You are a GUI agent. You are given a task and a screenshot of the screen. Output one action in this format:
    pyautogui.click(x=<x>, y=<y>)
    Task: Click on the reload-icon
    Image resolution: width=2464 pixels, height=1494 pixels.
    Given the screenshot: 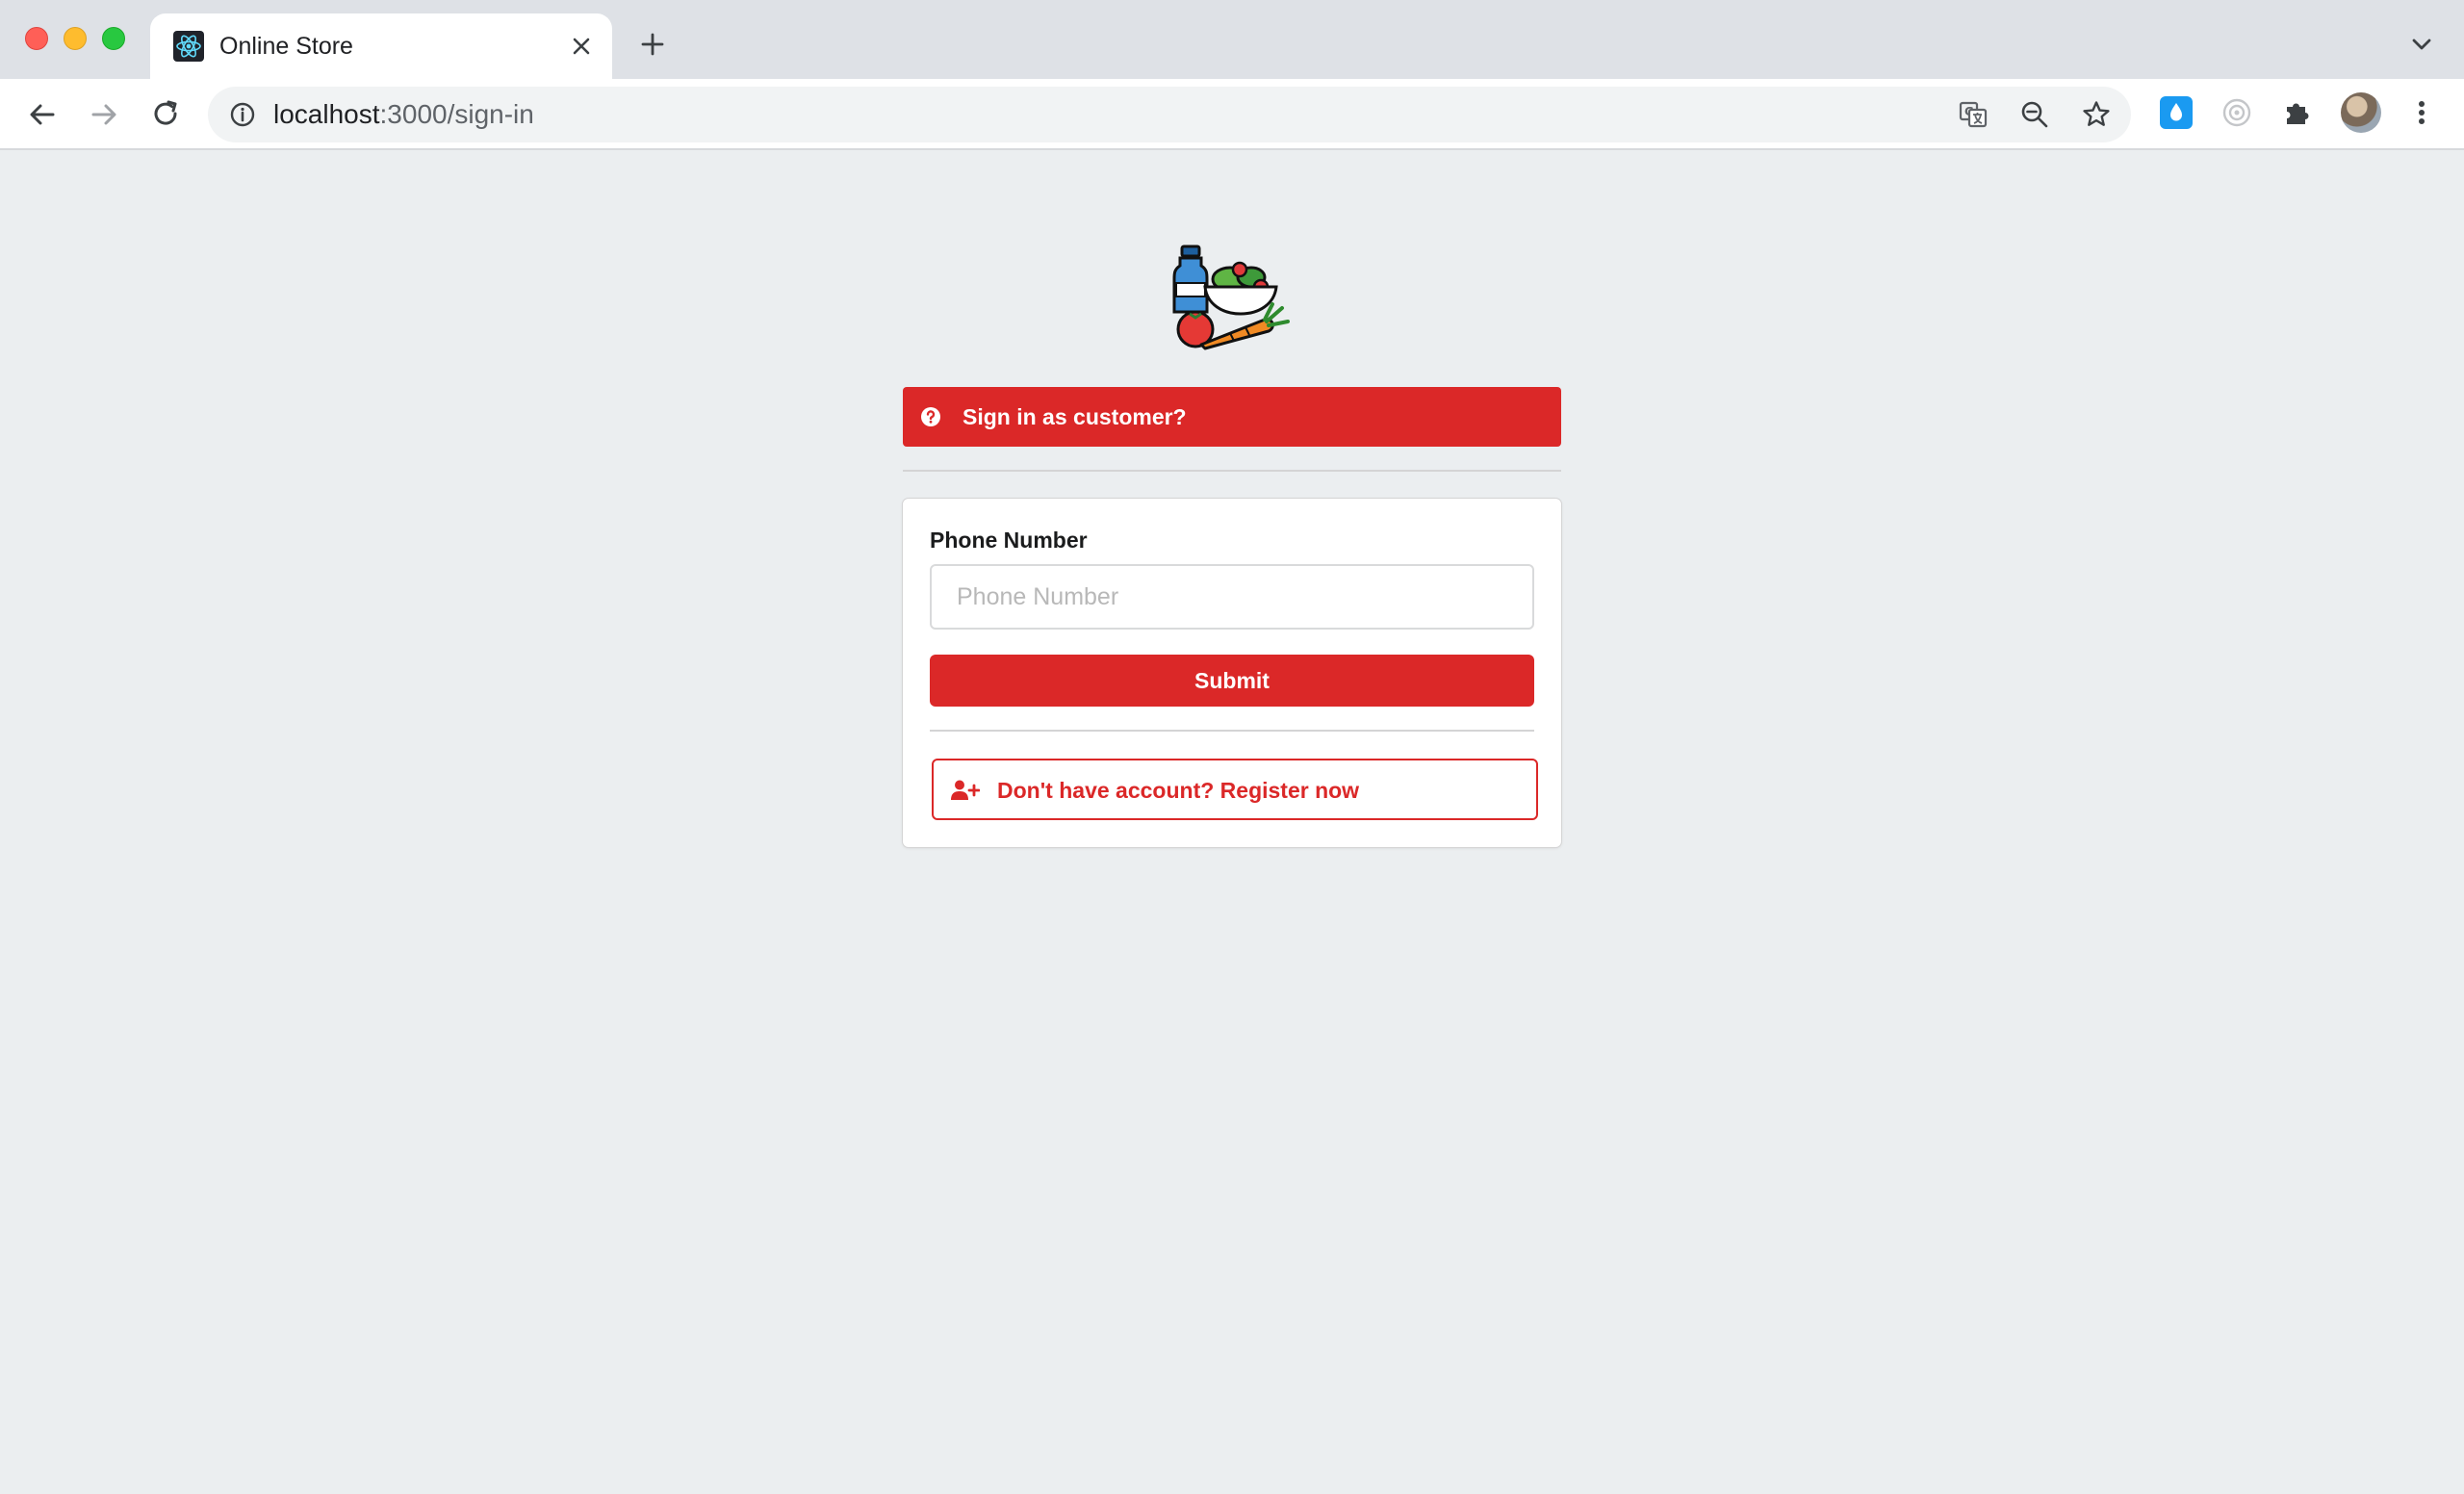 What is the action you would take?
    pyautogui.click(x=165, y=115)
    